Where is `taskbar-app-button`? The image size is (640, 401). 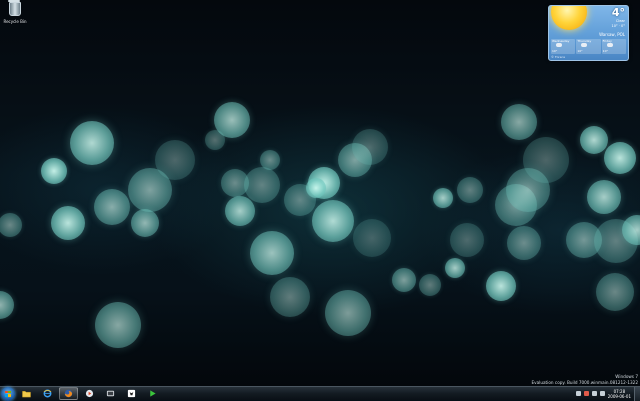
taskbar-app-button is located at coordinates (131, 393).